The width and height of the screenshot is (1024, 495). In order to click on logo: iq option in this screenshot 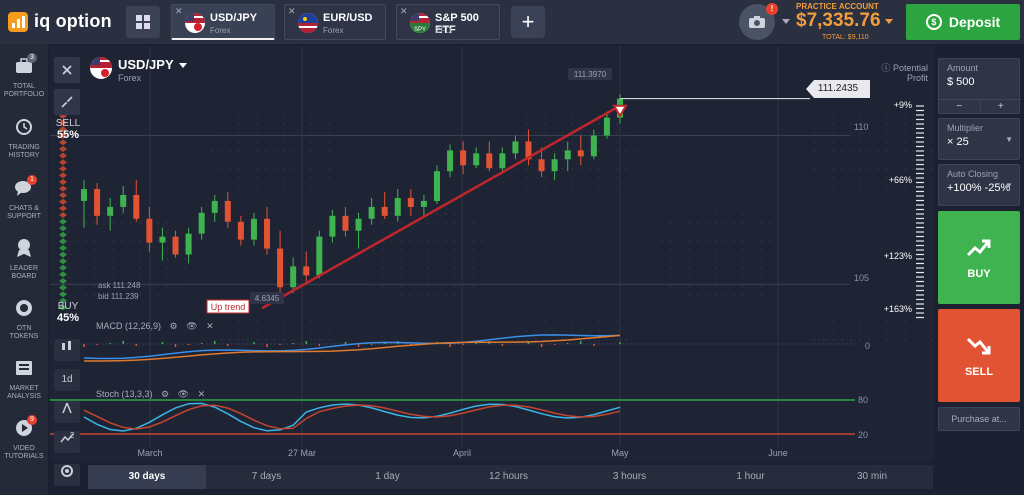, I will do `click(60, 21)`.